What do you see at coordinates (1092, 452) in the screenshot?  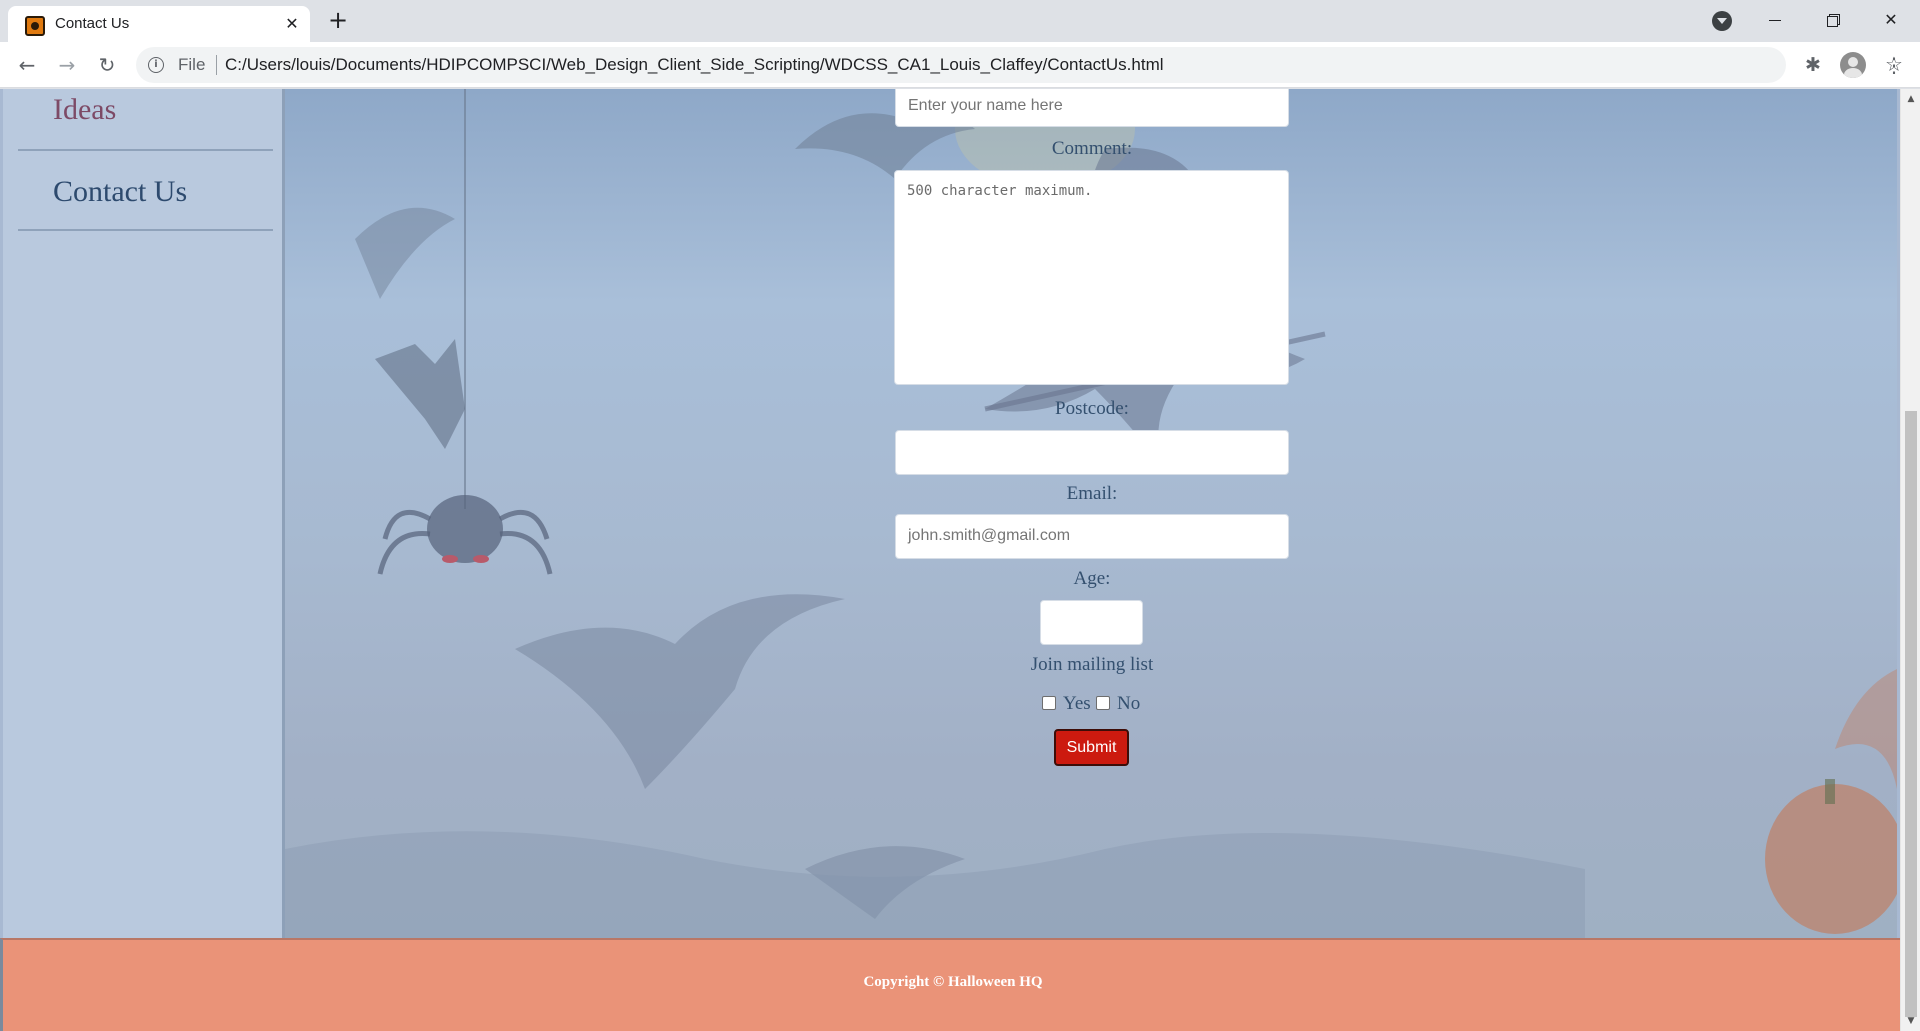 I see `postcode-input` at bounding box center [1092, 452].